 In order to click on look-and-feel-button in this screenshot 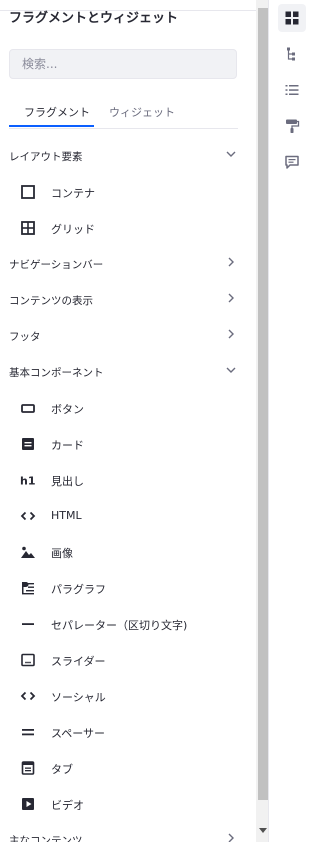, I will do `click(292, 126)`.